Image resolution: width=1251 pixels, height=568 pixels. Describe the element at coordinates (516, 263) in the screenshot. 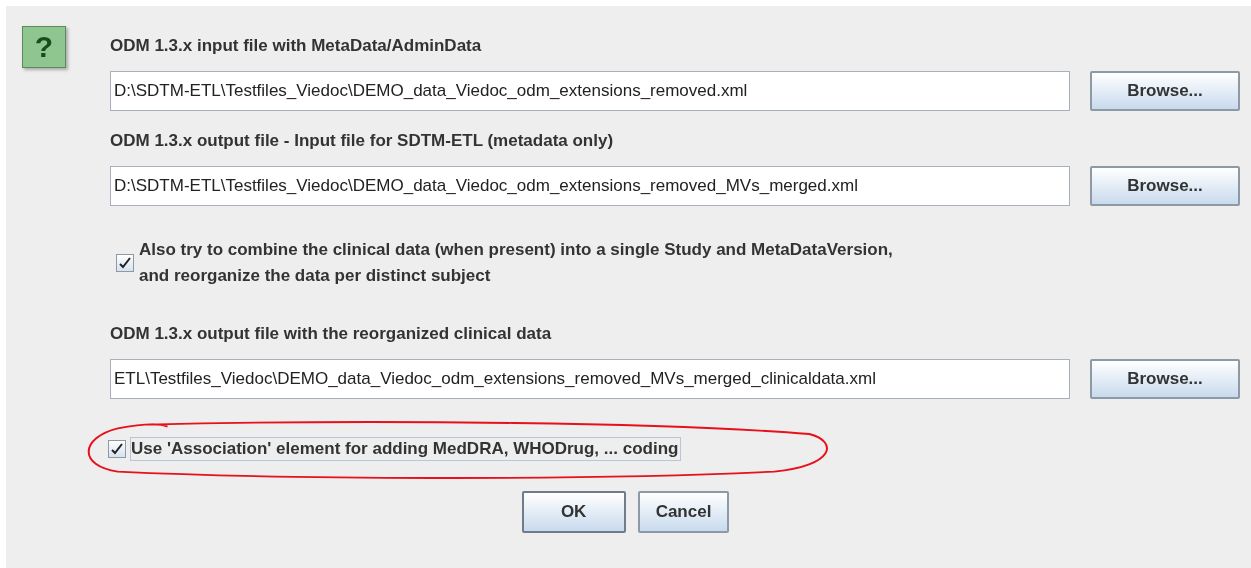

I see `checkbox-label: Also try to combine the clinical data (when present) into a single Study and MetaDataVersion, and reorganize the data per distinct subject` at that location.